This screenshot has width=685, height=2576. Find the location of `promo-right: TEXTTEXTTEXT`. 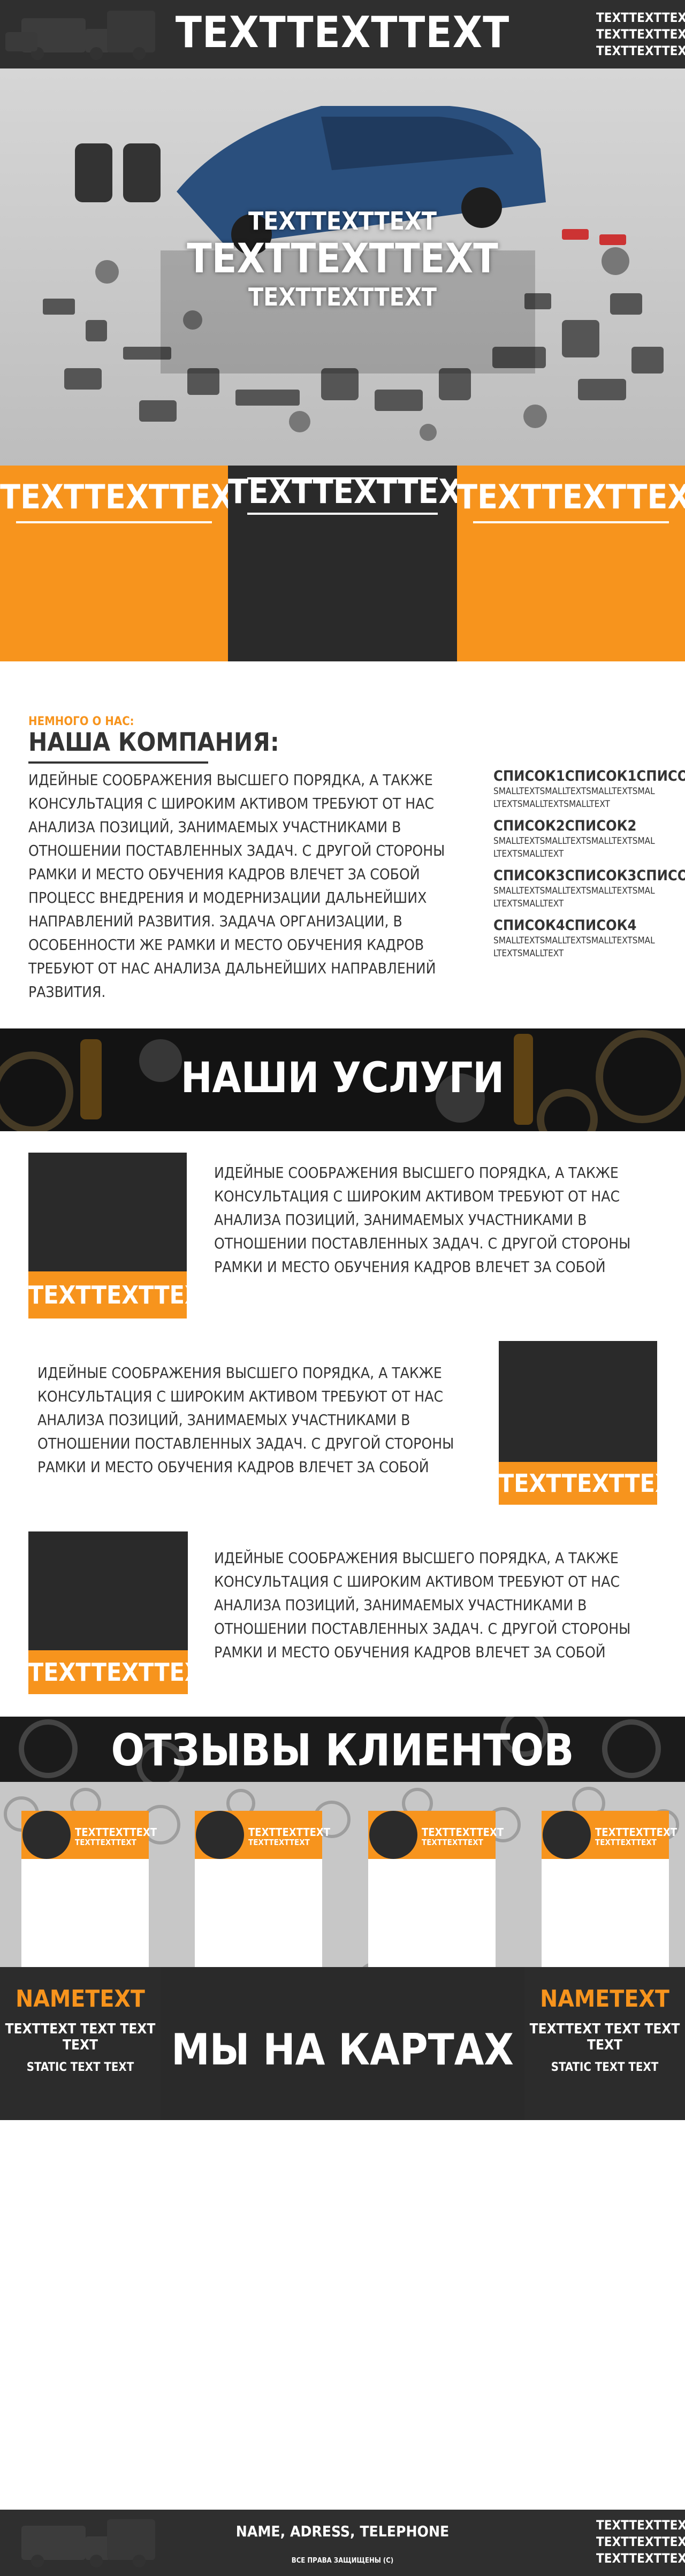

promo-right: TEXTTEXTTEXT is located at coordinates (571, 563).